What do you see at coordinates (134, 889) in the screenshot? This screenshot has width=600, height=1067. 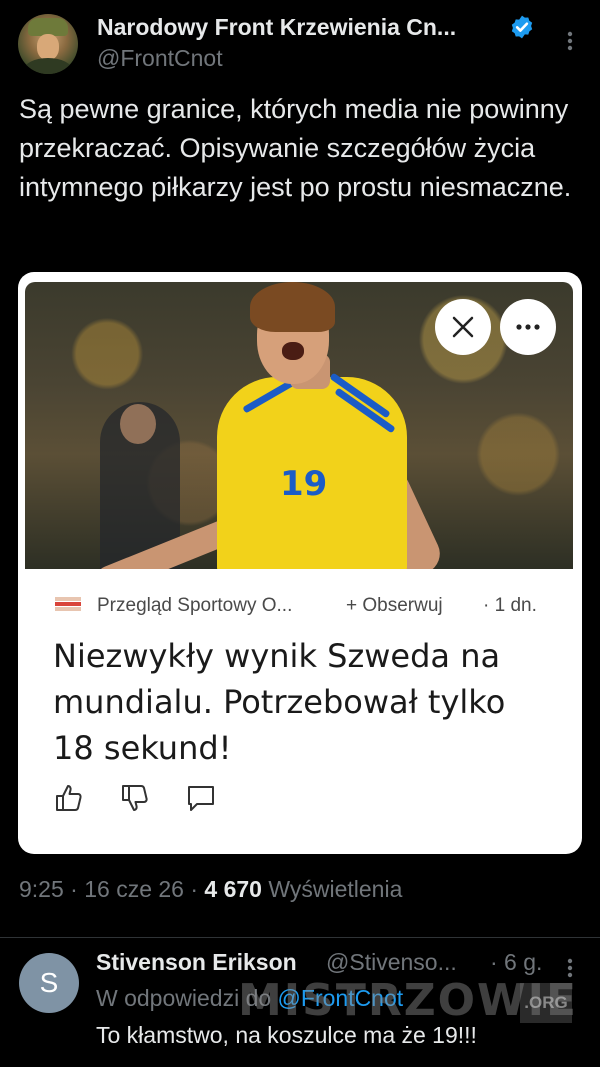 I see `tweet-date: 16 cze 26` at bounding box center [134, 889].